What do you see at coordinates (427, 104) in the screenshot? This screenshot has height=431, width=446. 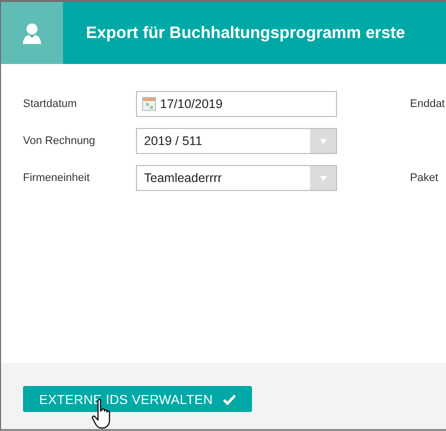 I see `field-label: Enddat` at bounding box center [427, 104].